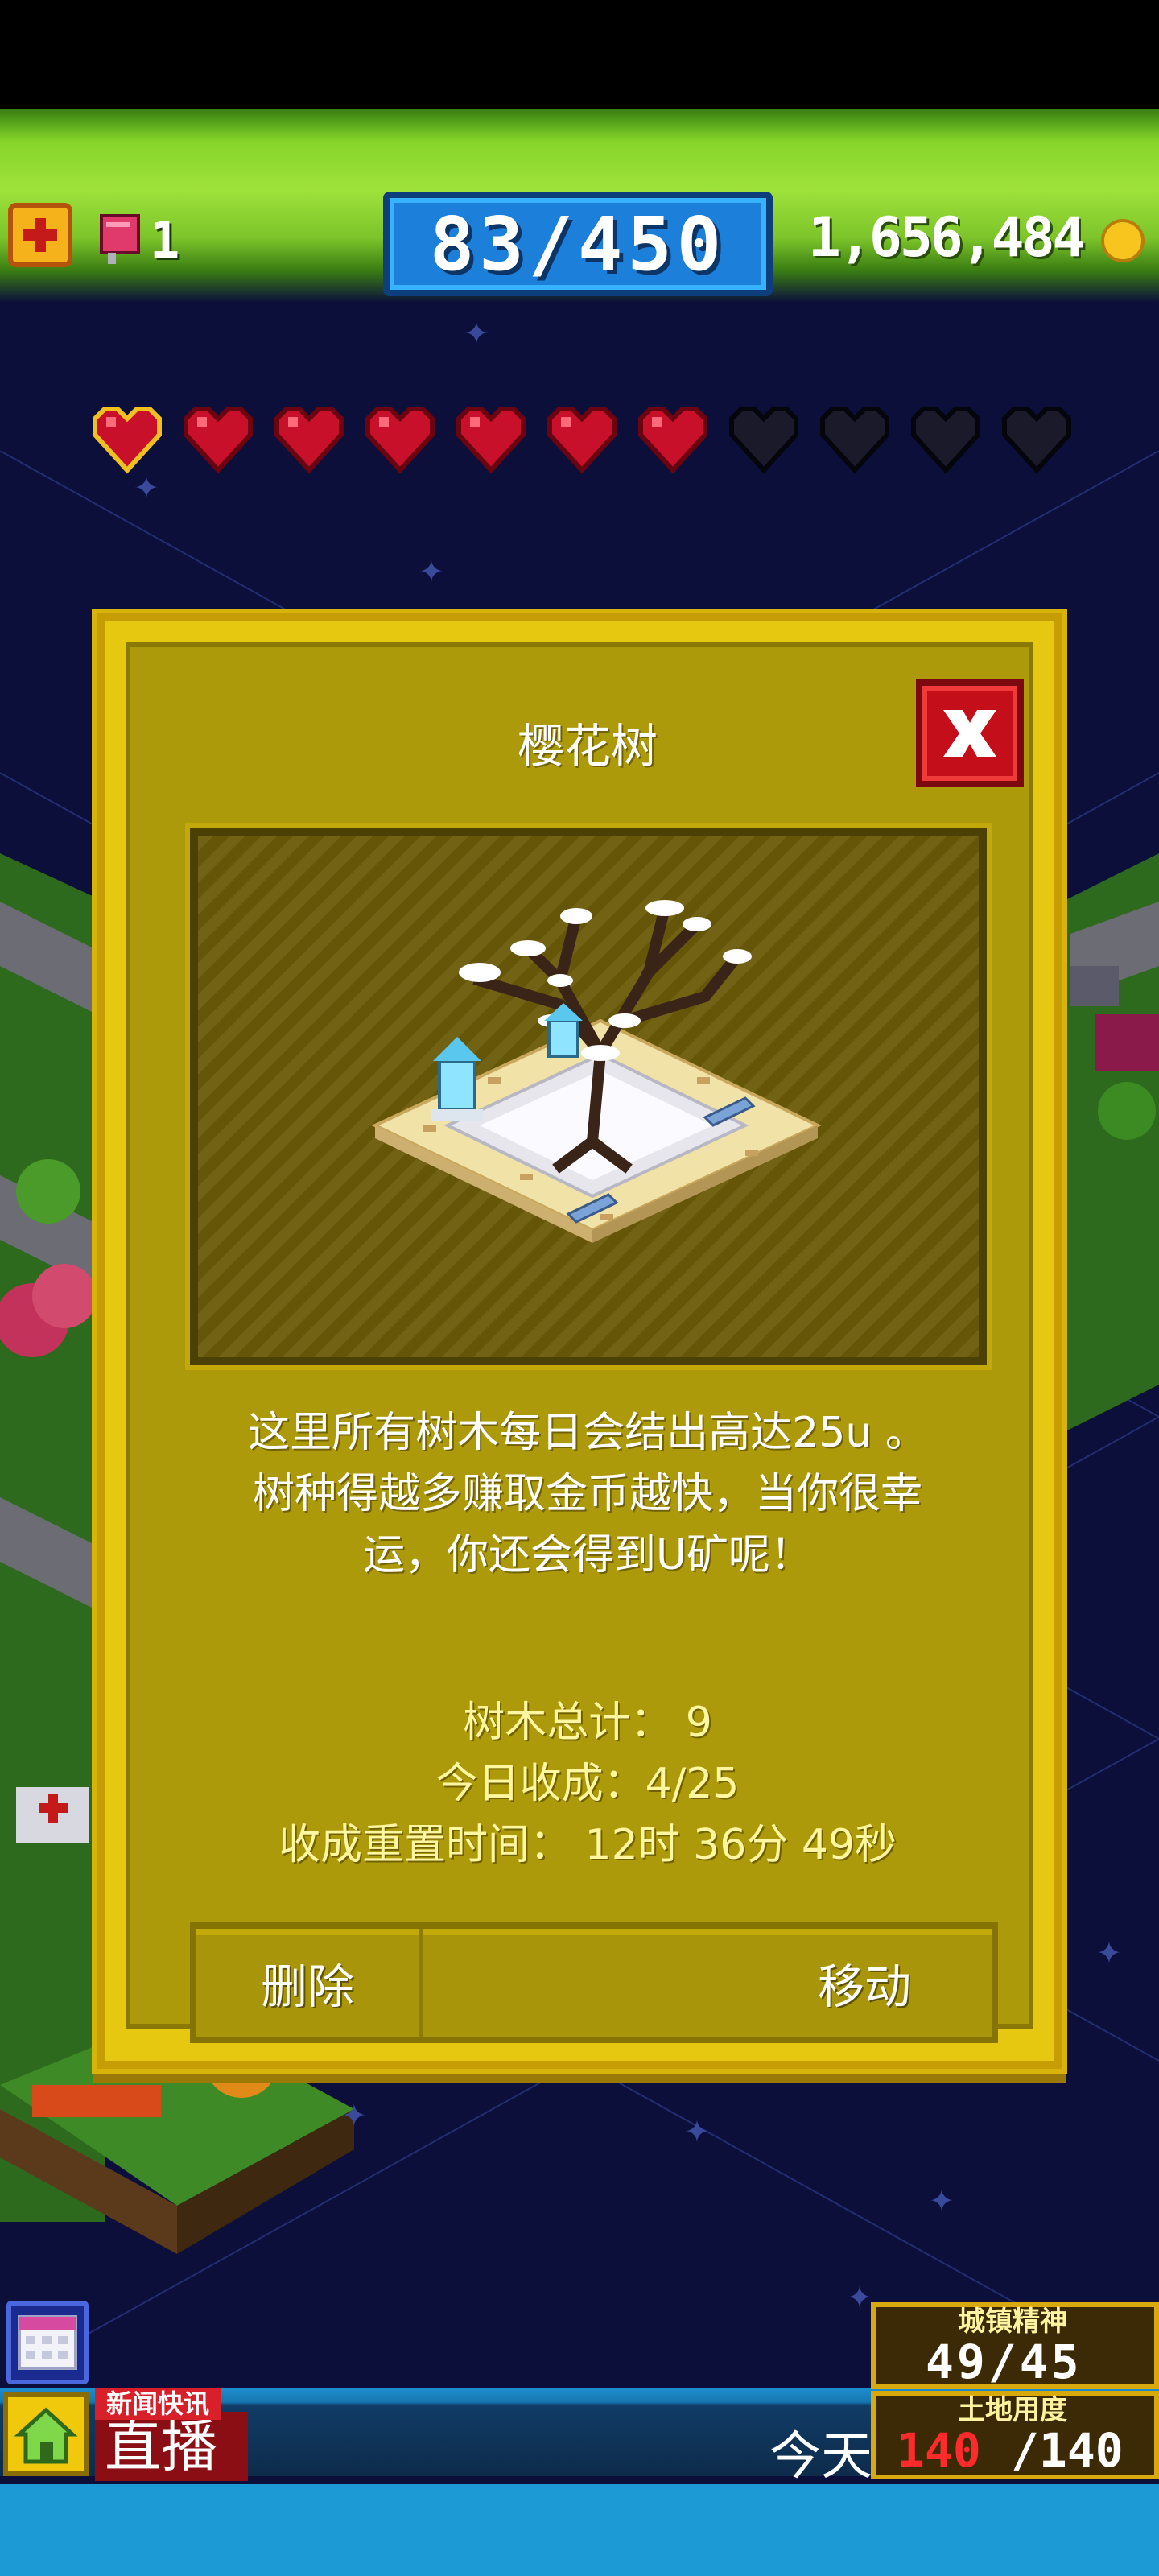 The height and width of the screenshot is (2576, 1159). Describe the element at coordinates (946, 238) in the screenshot. I see `coin-count: 1,656,484` at that location.